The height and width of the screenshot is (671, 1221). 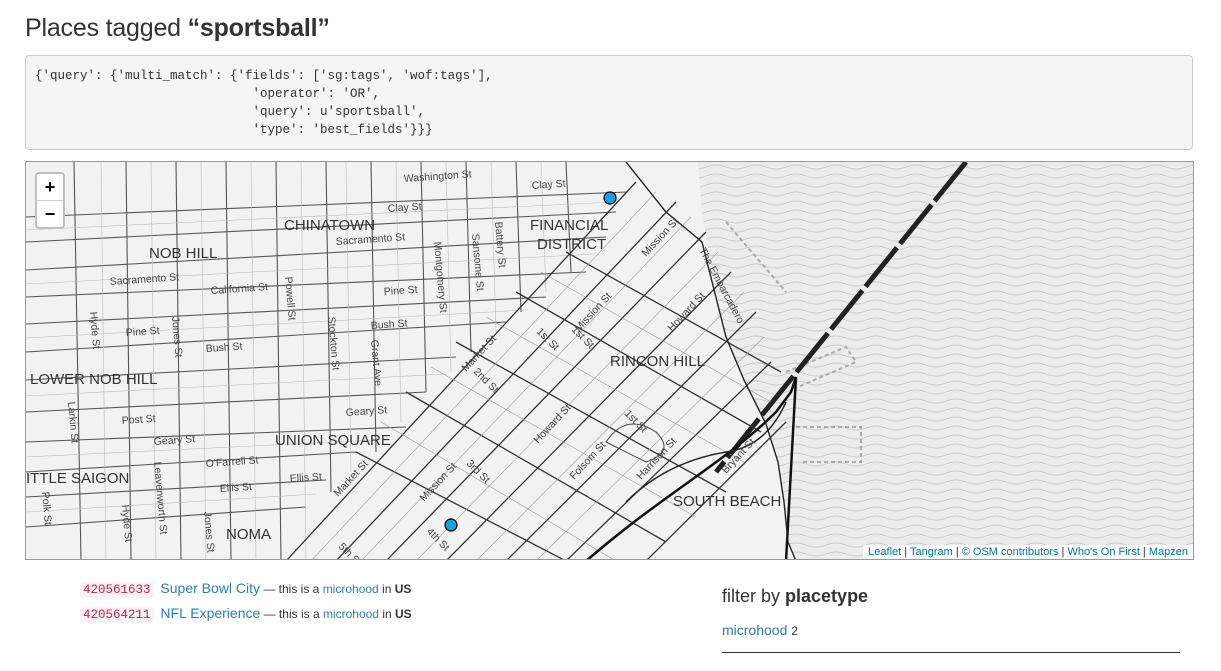 I want to click on label-little-saigon: ITTLE SAIGON, so click(x=77, y=478).